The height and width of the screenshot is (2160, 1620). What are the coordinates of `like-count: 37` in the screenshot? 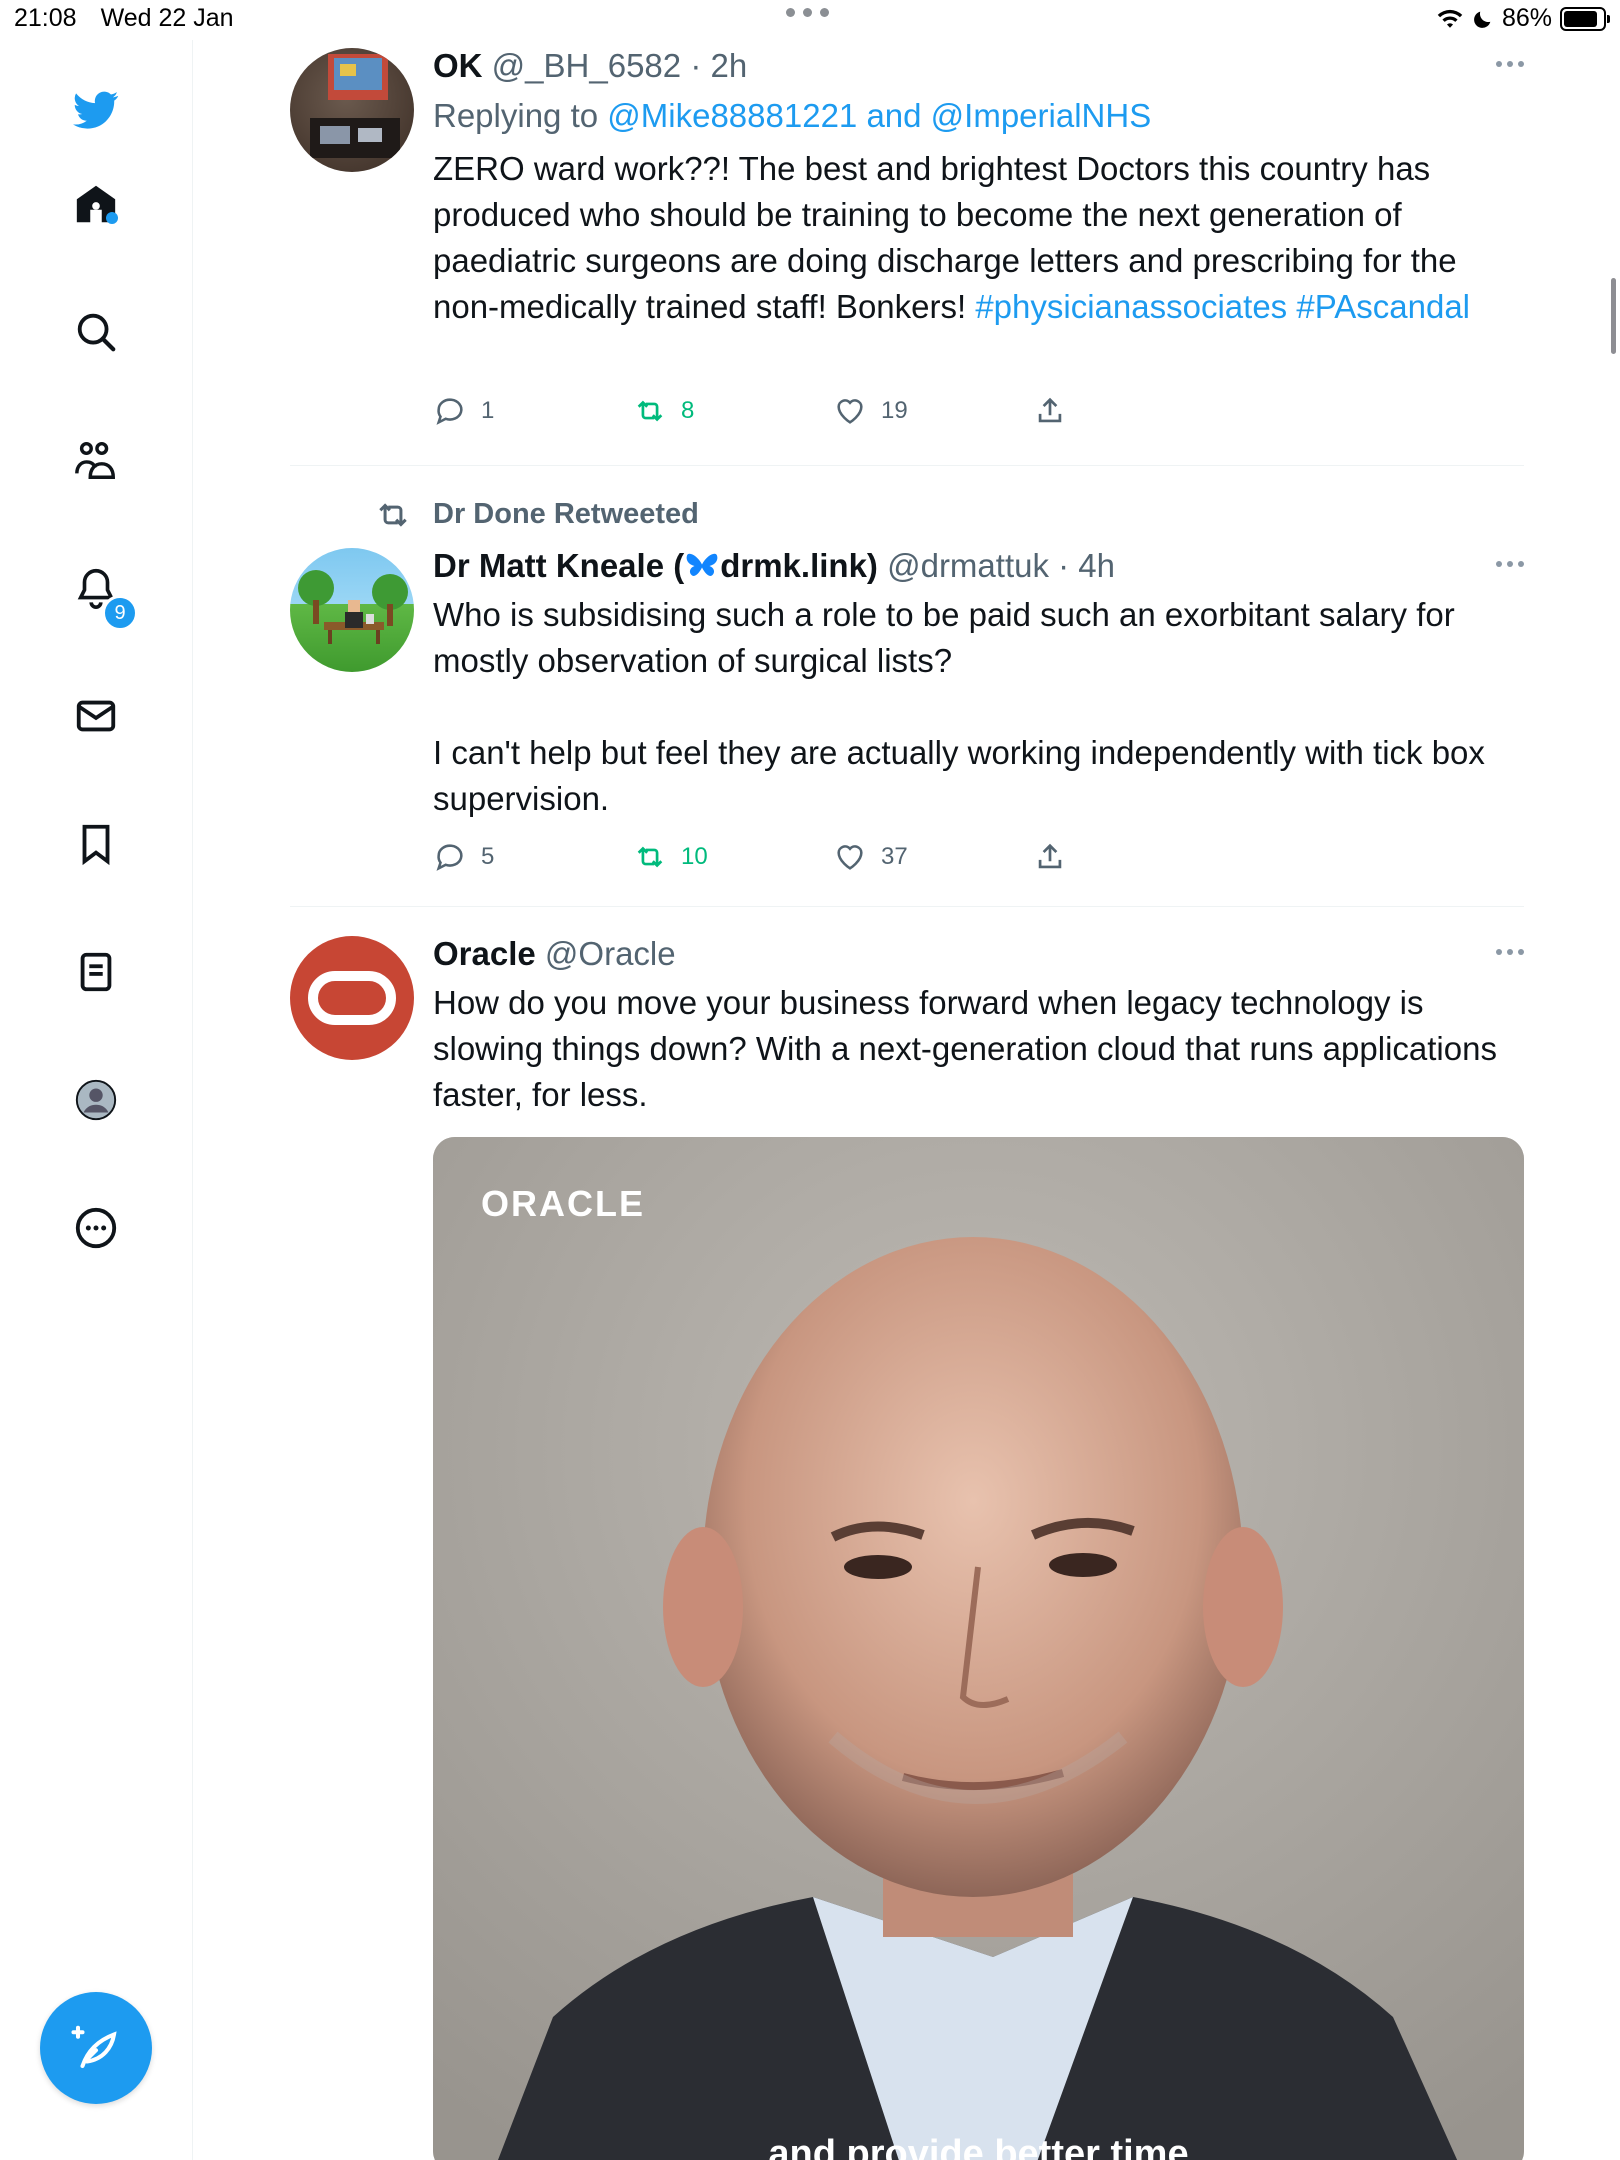 It's located at (894, 856).